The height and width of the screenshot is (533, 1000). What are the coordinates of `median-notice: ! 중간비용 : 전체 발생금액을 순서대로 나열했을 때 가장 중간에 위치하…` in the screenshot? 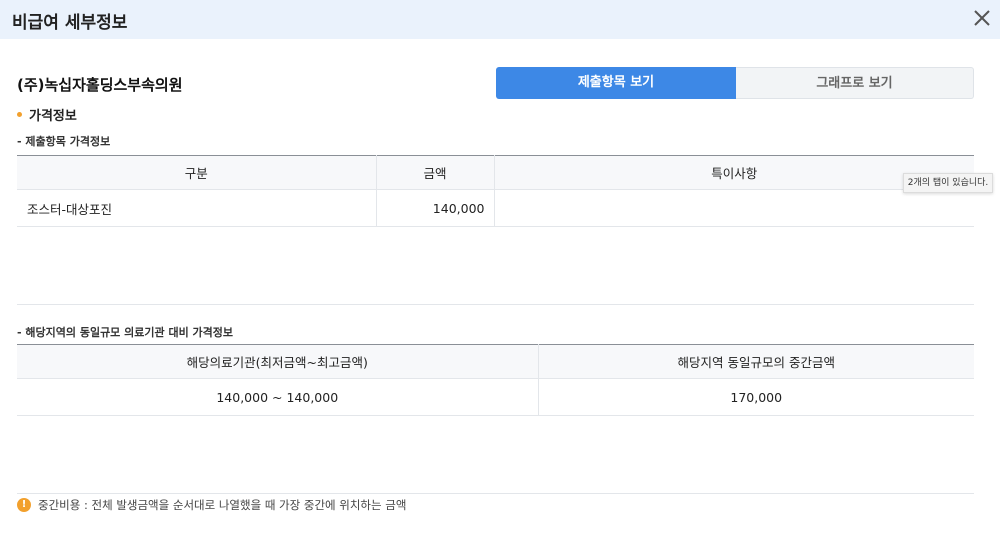 It's located at (211, 505).